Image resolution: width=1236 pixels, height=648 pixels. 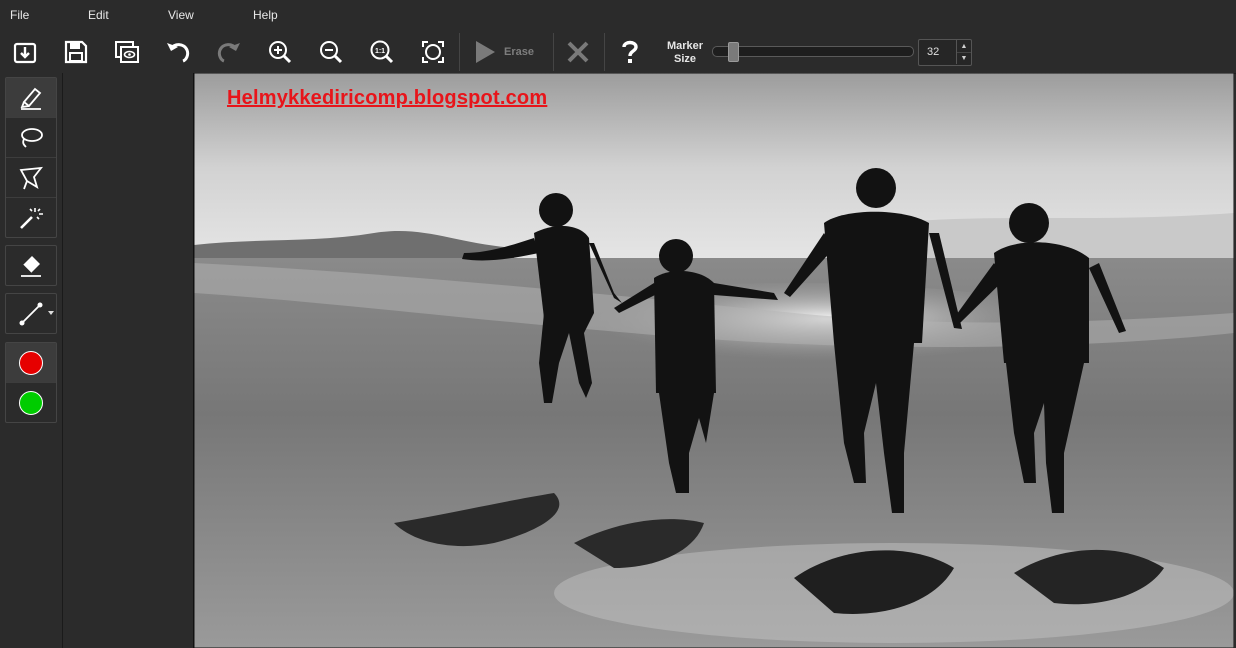 I want to click on zoom-out-icon, so click(x=331, y=52).